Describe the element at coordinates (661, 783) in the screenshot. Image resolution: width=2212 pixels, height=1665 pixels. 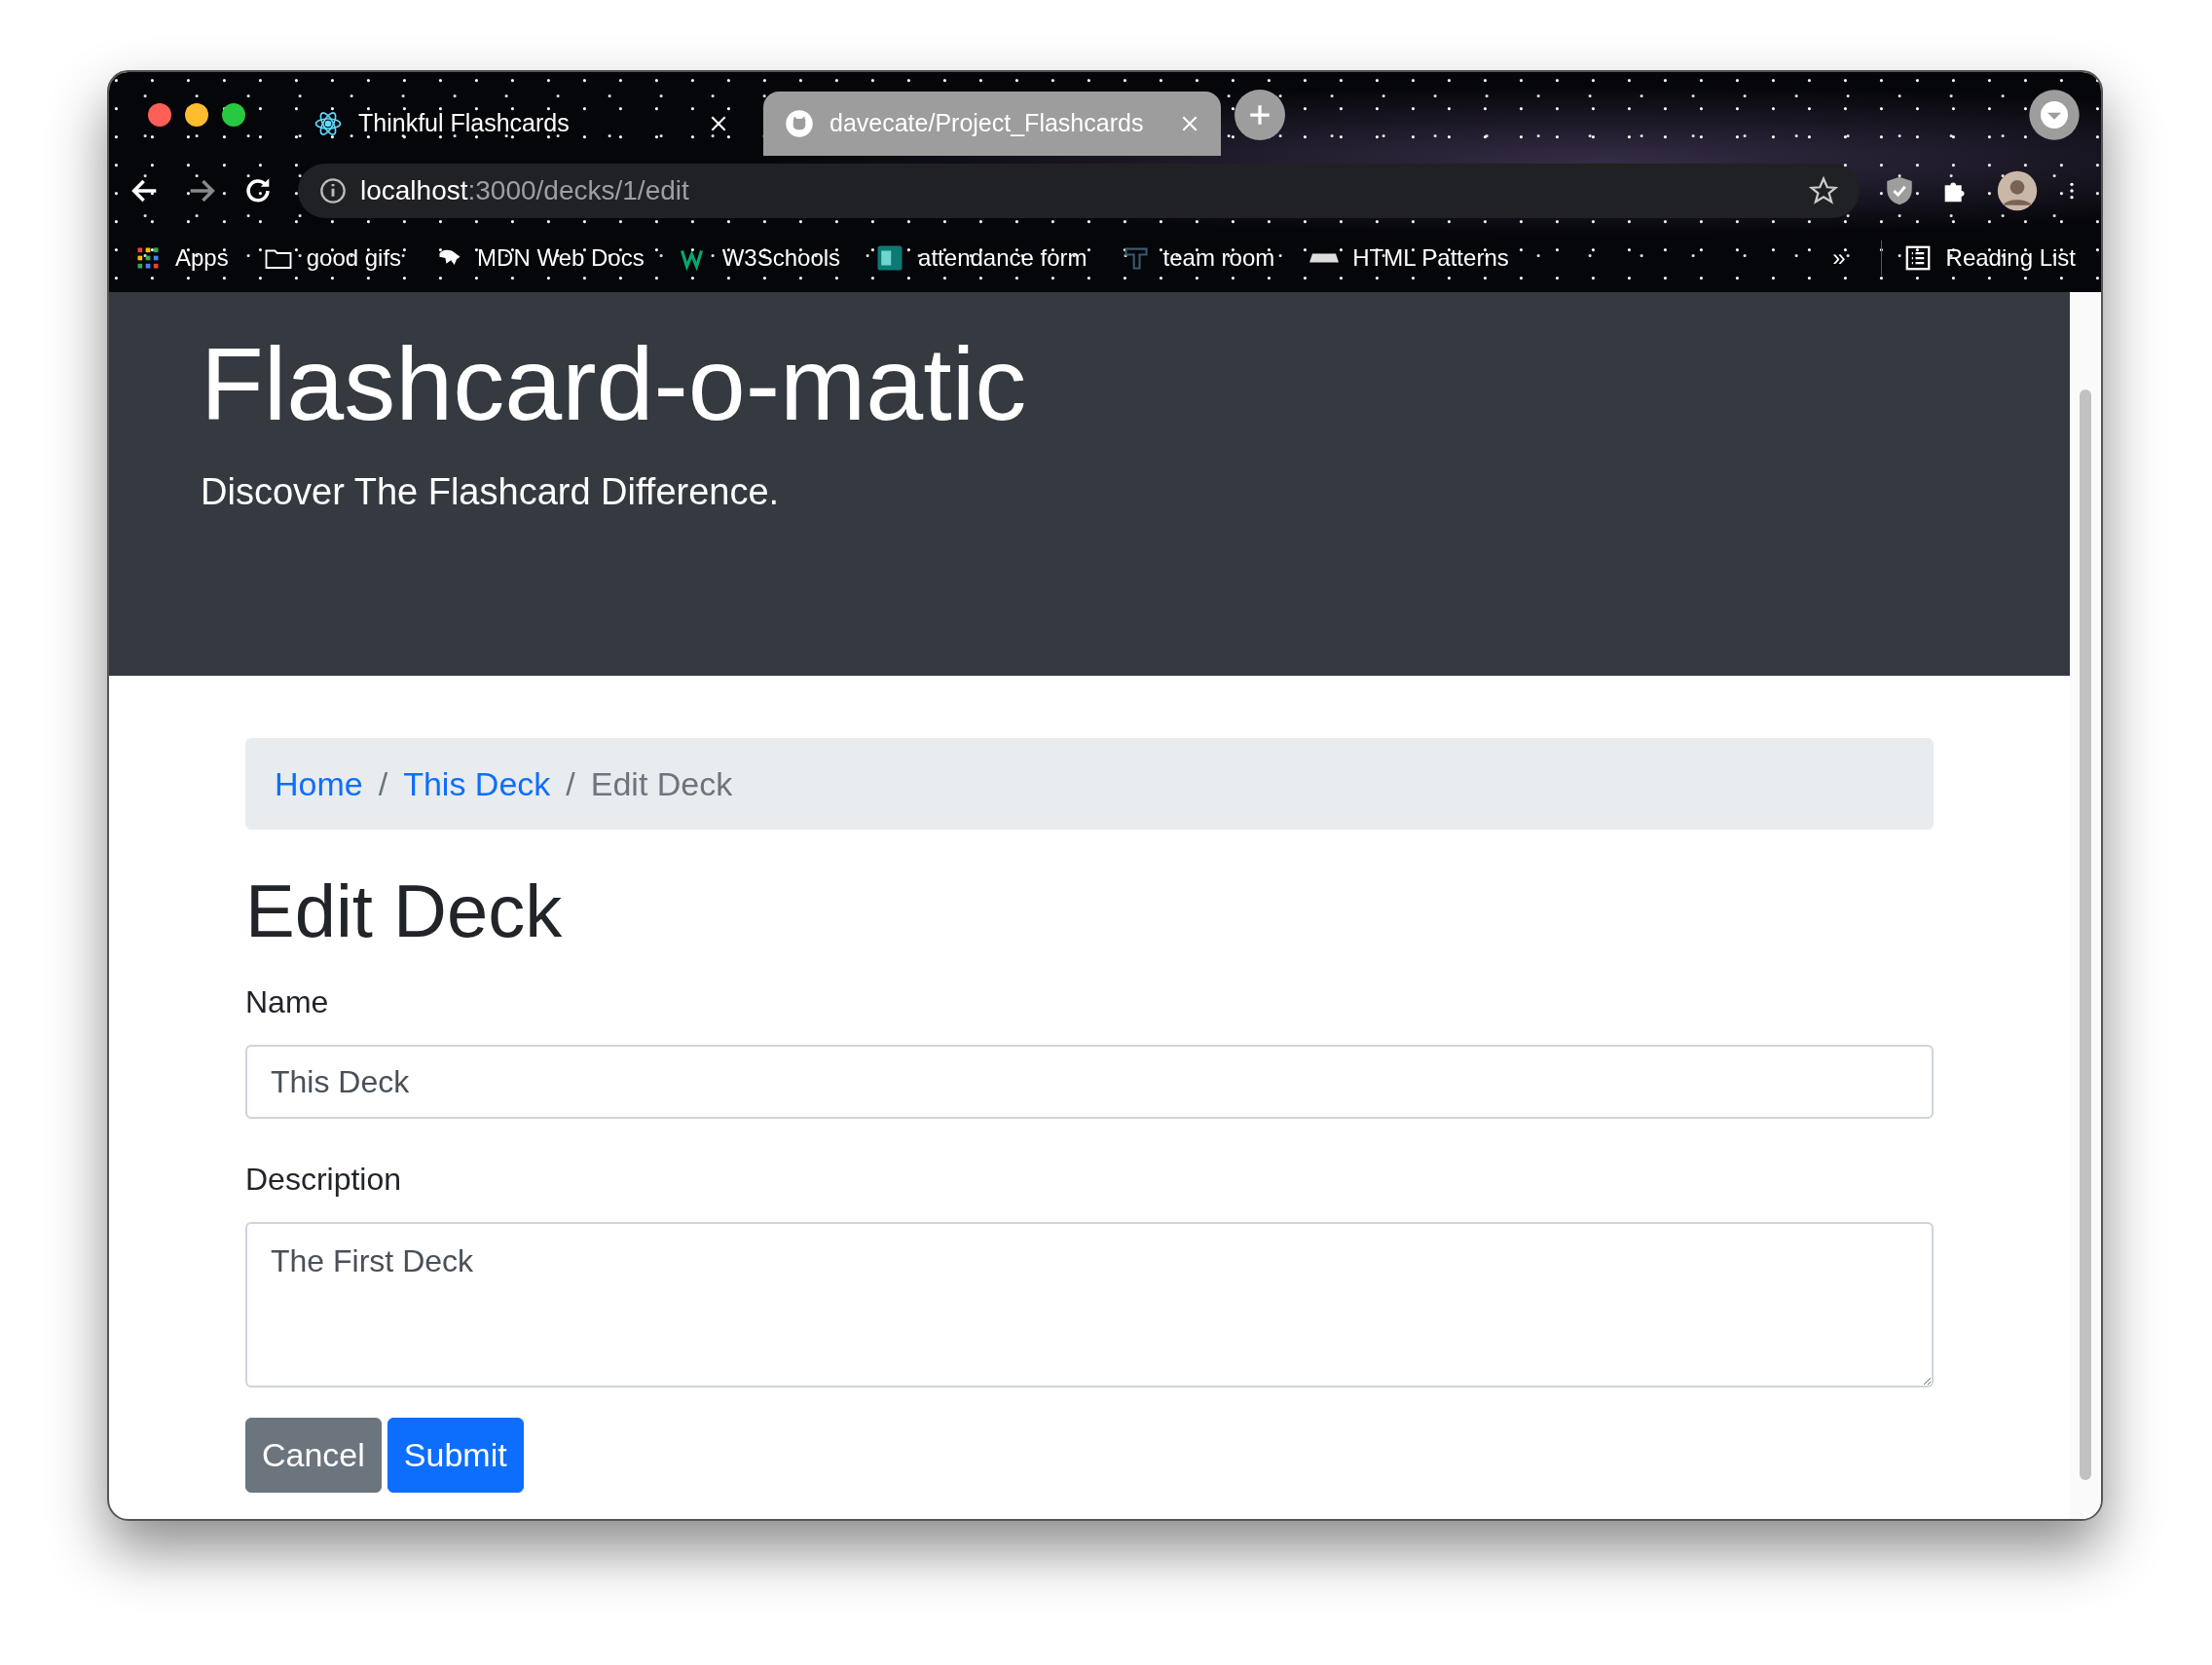
I see `breadcrumb-current: Edit Deck` at that location.